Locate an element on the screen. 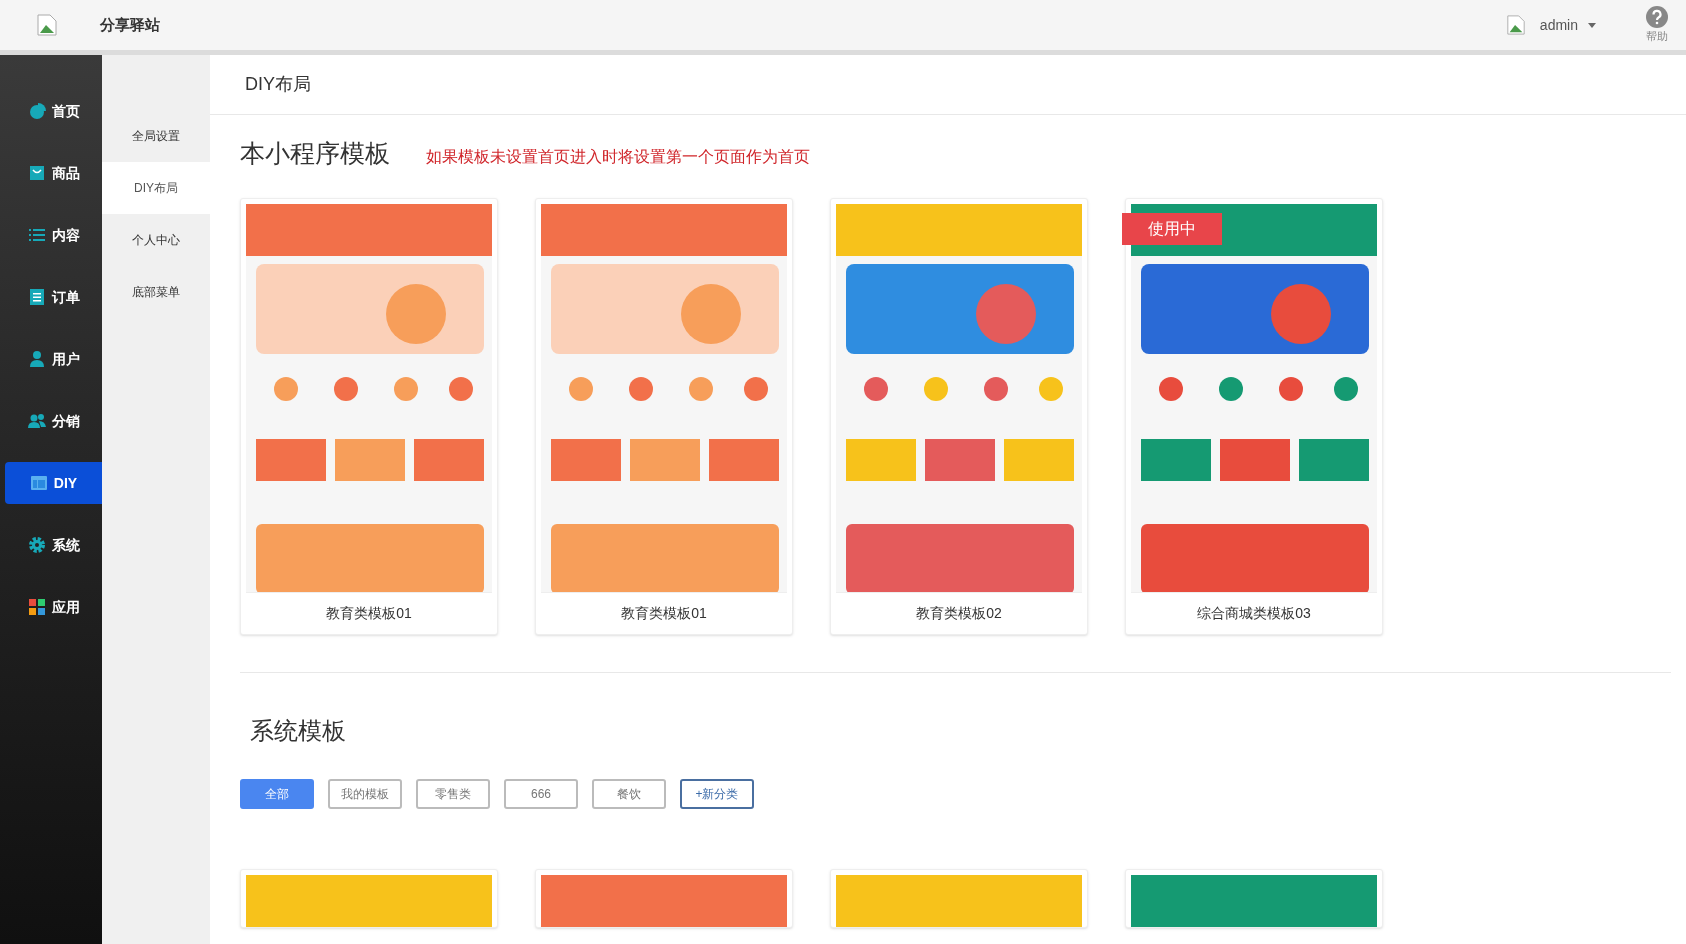 This screenshot has width=1686, height=944. apps-icon is located at coordinates (36, 607).